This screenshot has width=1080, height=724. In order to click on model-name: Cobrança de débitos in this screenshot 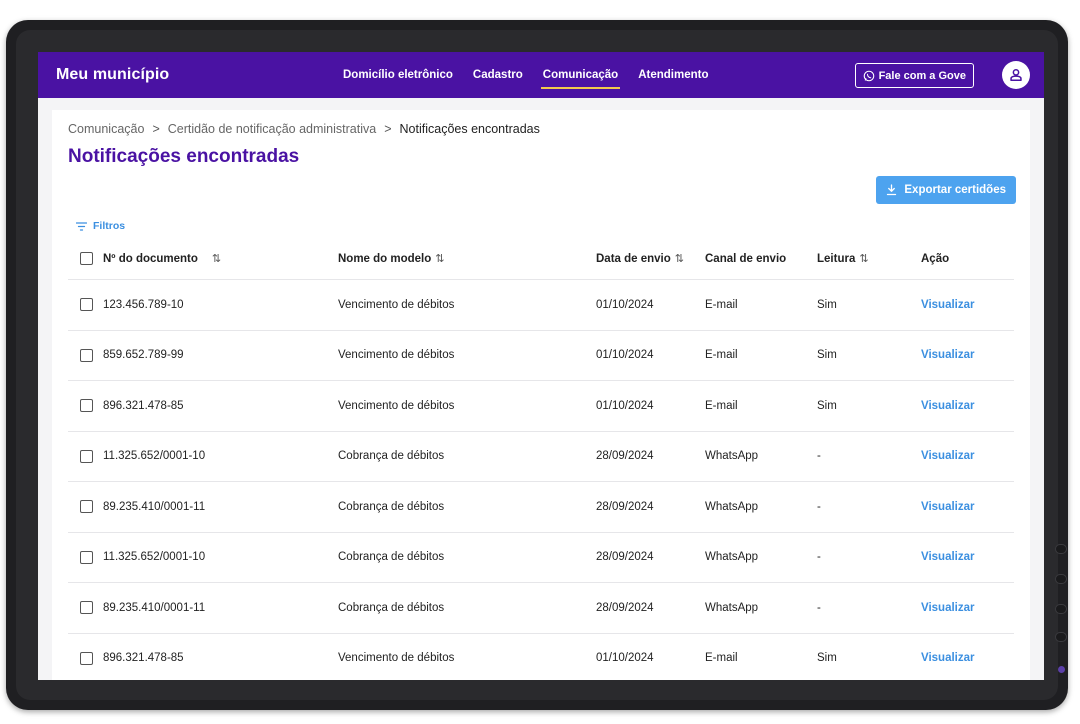, I will do `click(391, 456)`.